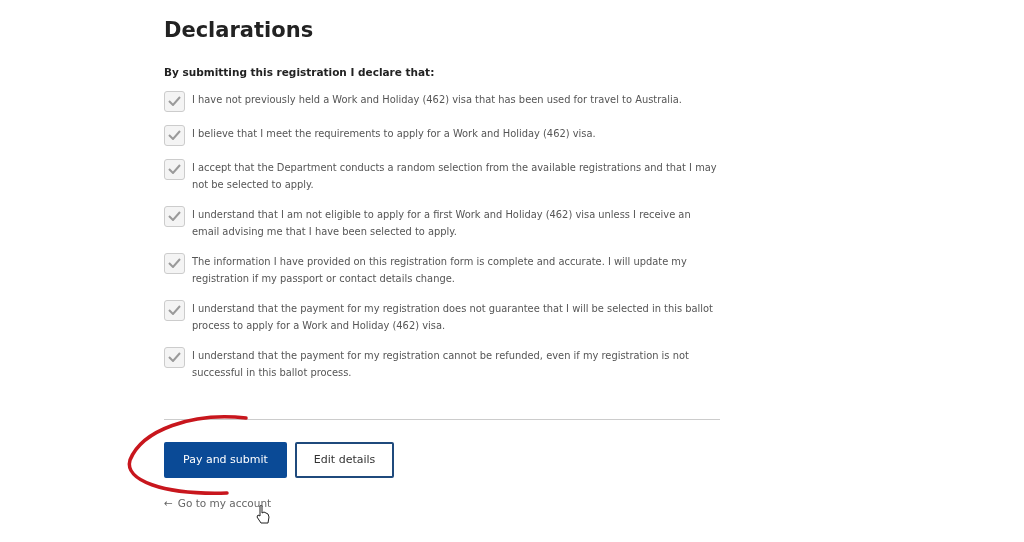  Describe the element at coordinates (442, 223) in the screenshot. I see `declaration-text: I understand that I am not eligible to apply for a first Work and Holiday (462) visa unless I receive an email advising me that I have been selected to apply.` at that location.